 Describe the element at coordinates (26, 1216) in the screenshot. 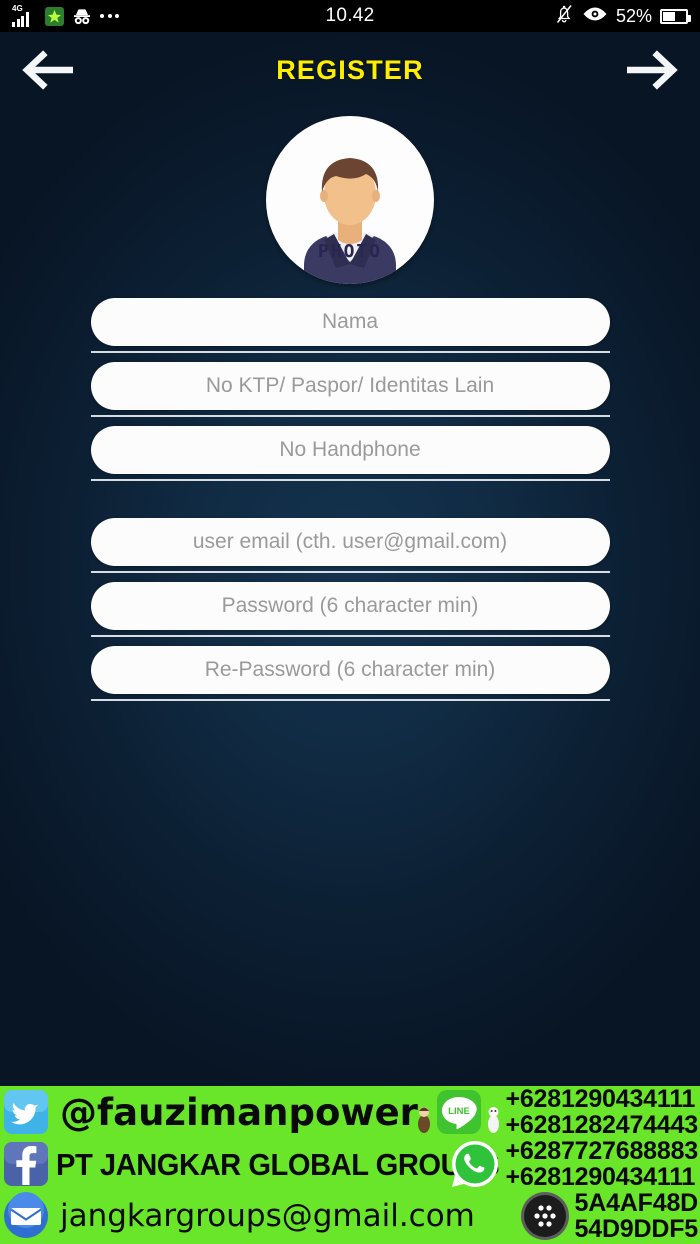

I see `email-icon` at that location.